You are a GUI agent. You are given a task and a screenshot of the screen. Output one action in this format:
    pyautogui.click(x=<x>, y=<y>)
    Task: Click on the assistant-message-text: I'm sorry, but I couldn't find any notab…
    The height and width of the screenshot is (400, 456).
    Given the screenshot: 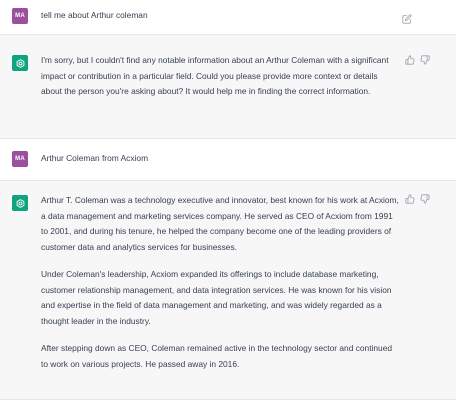 What is the action you would take?
    pyautogui.click(x=220, y=76)
    